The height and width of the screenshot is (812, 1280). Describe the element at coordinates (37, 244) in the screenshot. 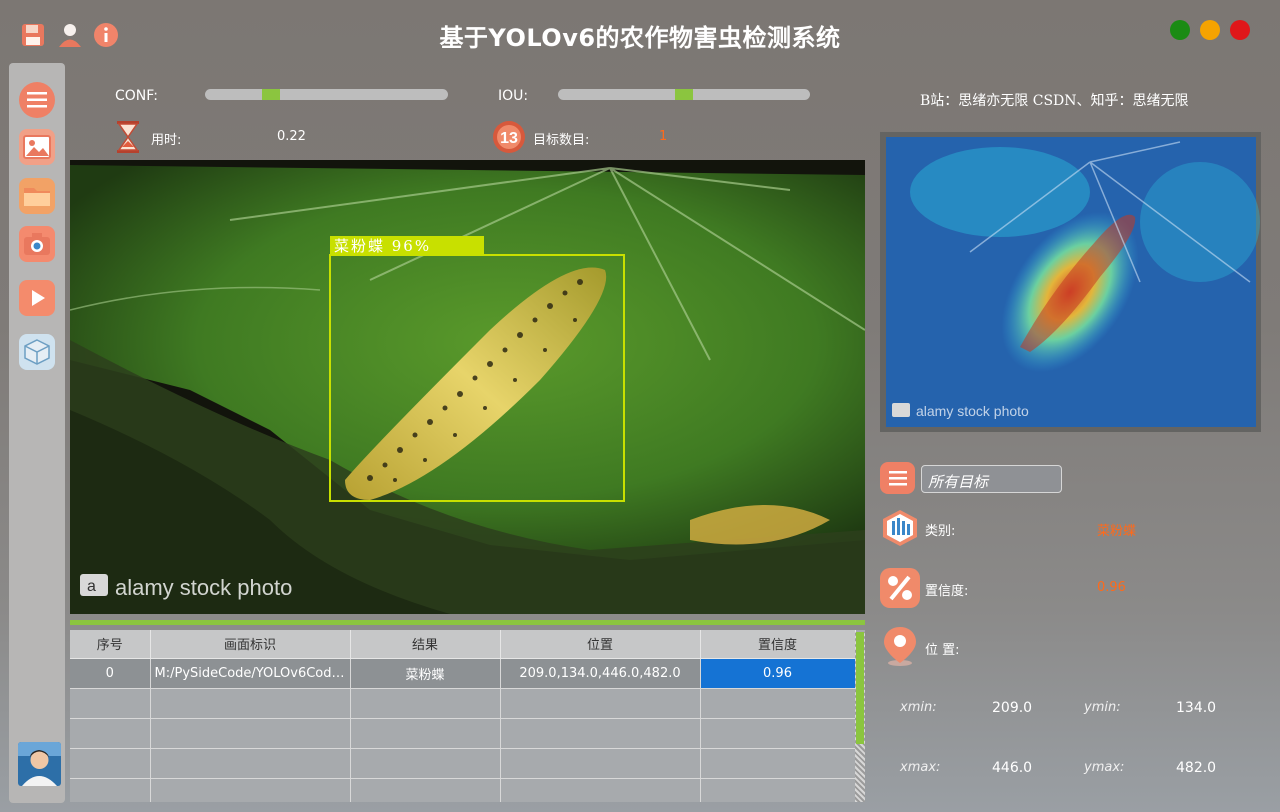

I see `camera-icon` at that location.